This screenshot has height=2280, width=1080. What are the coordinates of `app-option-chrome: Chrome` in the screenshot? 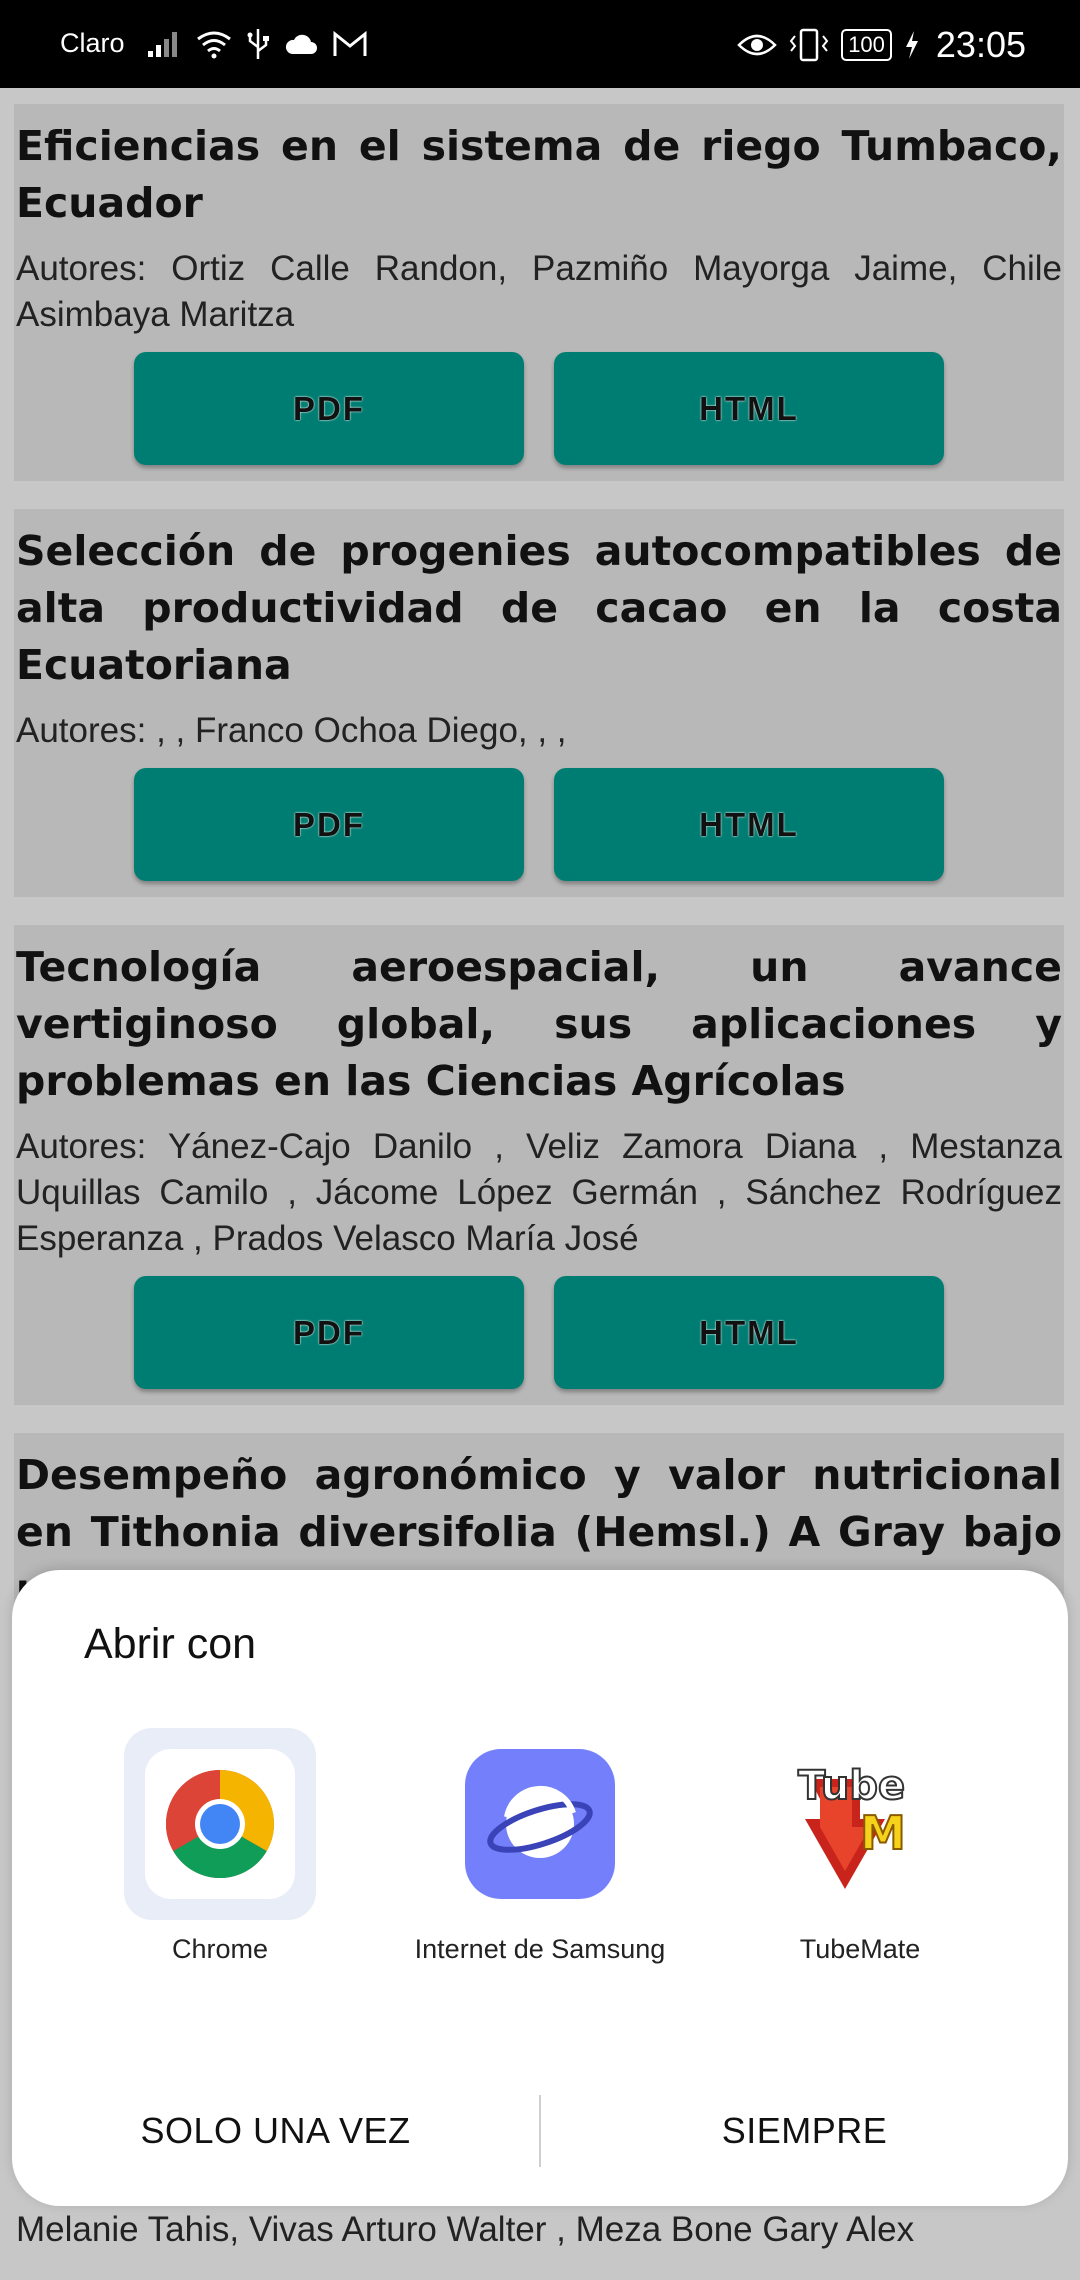 It's located at (220, 1846).